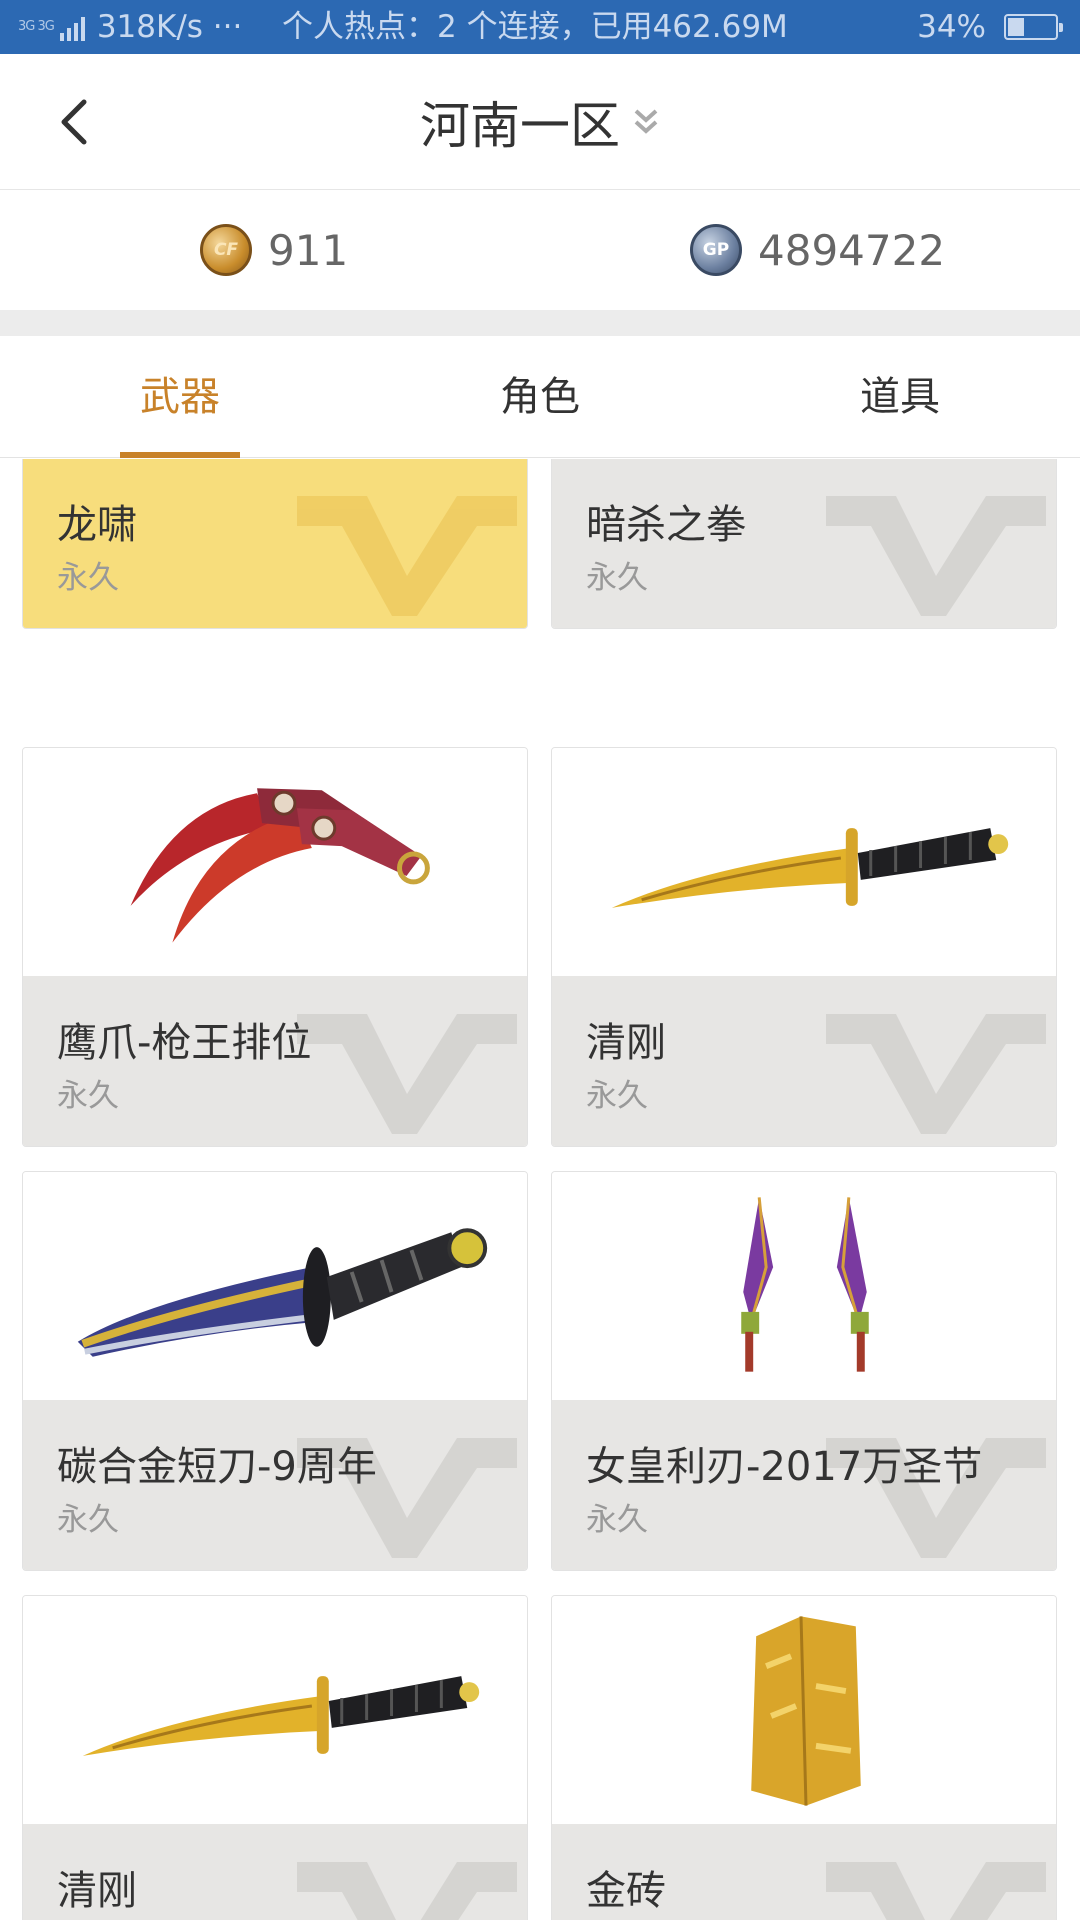 The width and height of the screenshot is (1080, 1920). Describe the element at coordinates (282, 1292) in the screenshot. I see `combat-knife-icon` at that location.